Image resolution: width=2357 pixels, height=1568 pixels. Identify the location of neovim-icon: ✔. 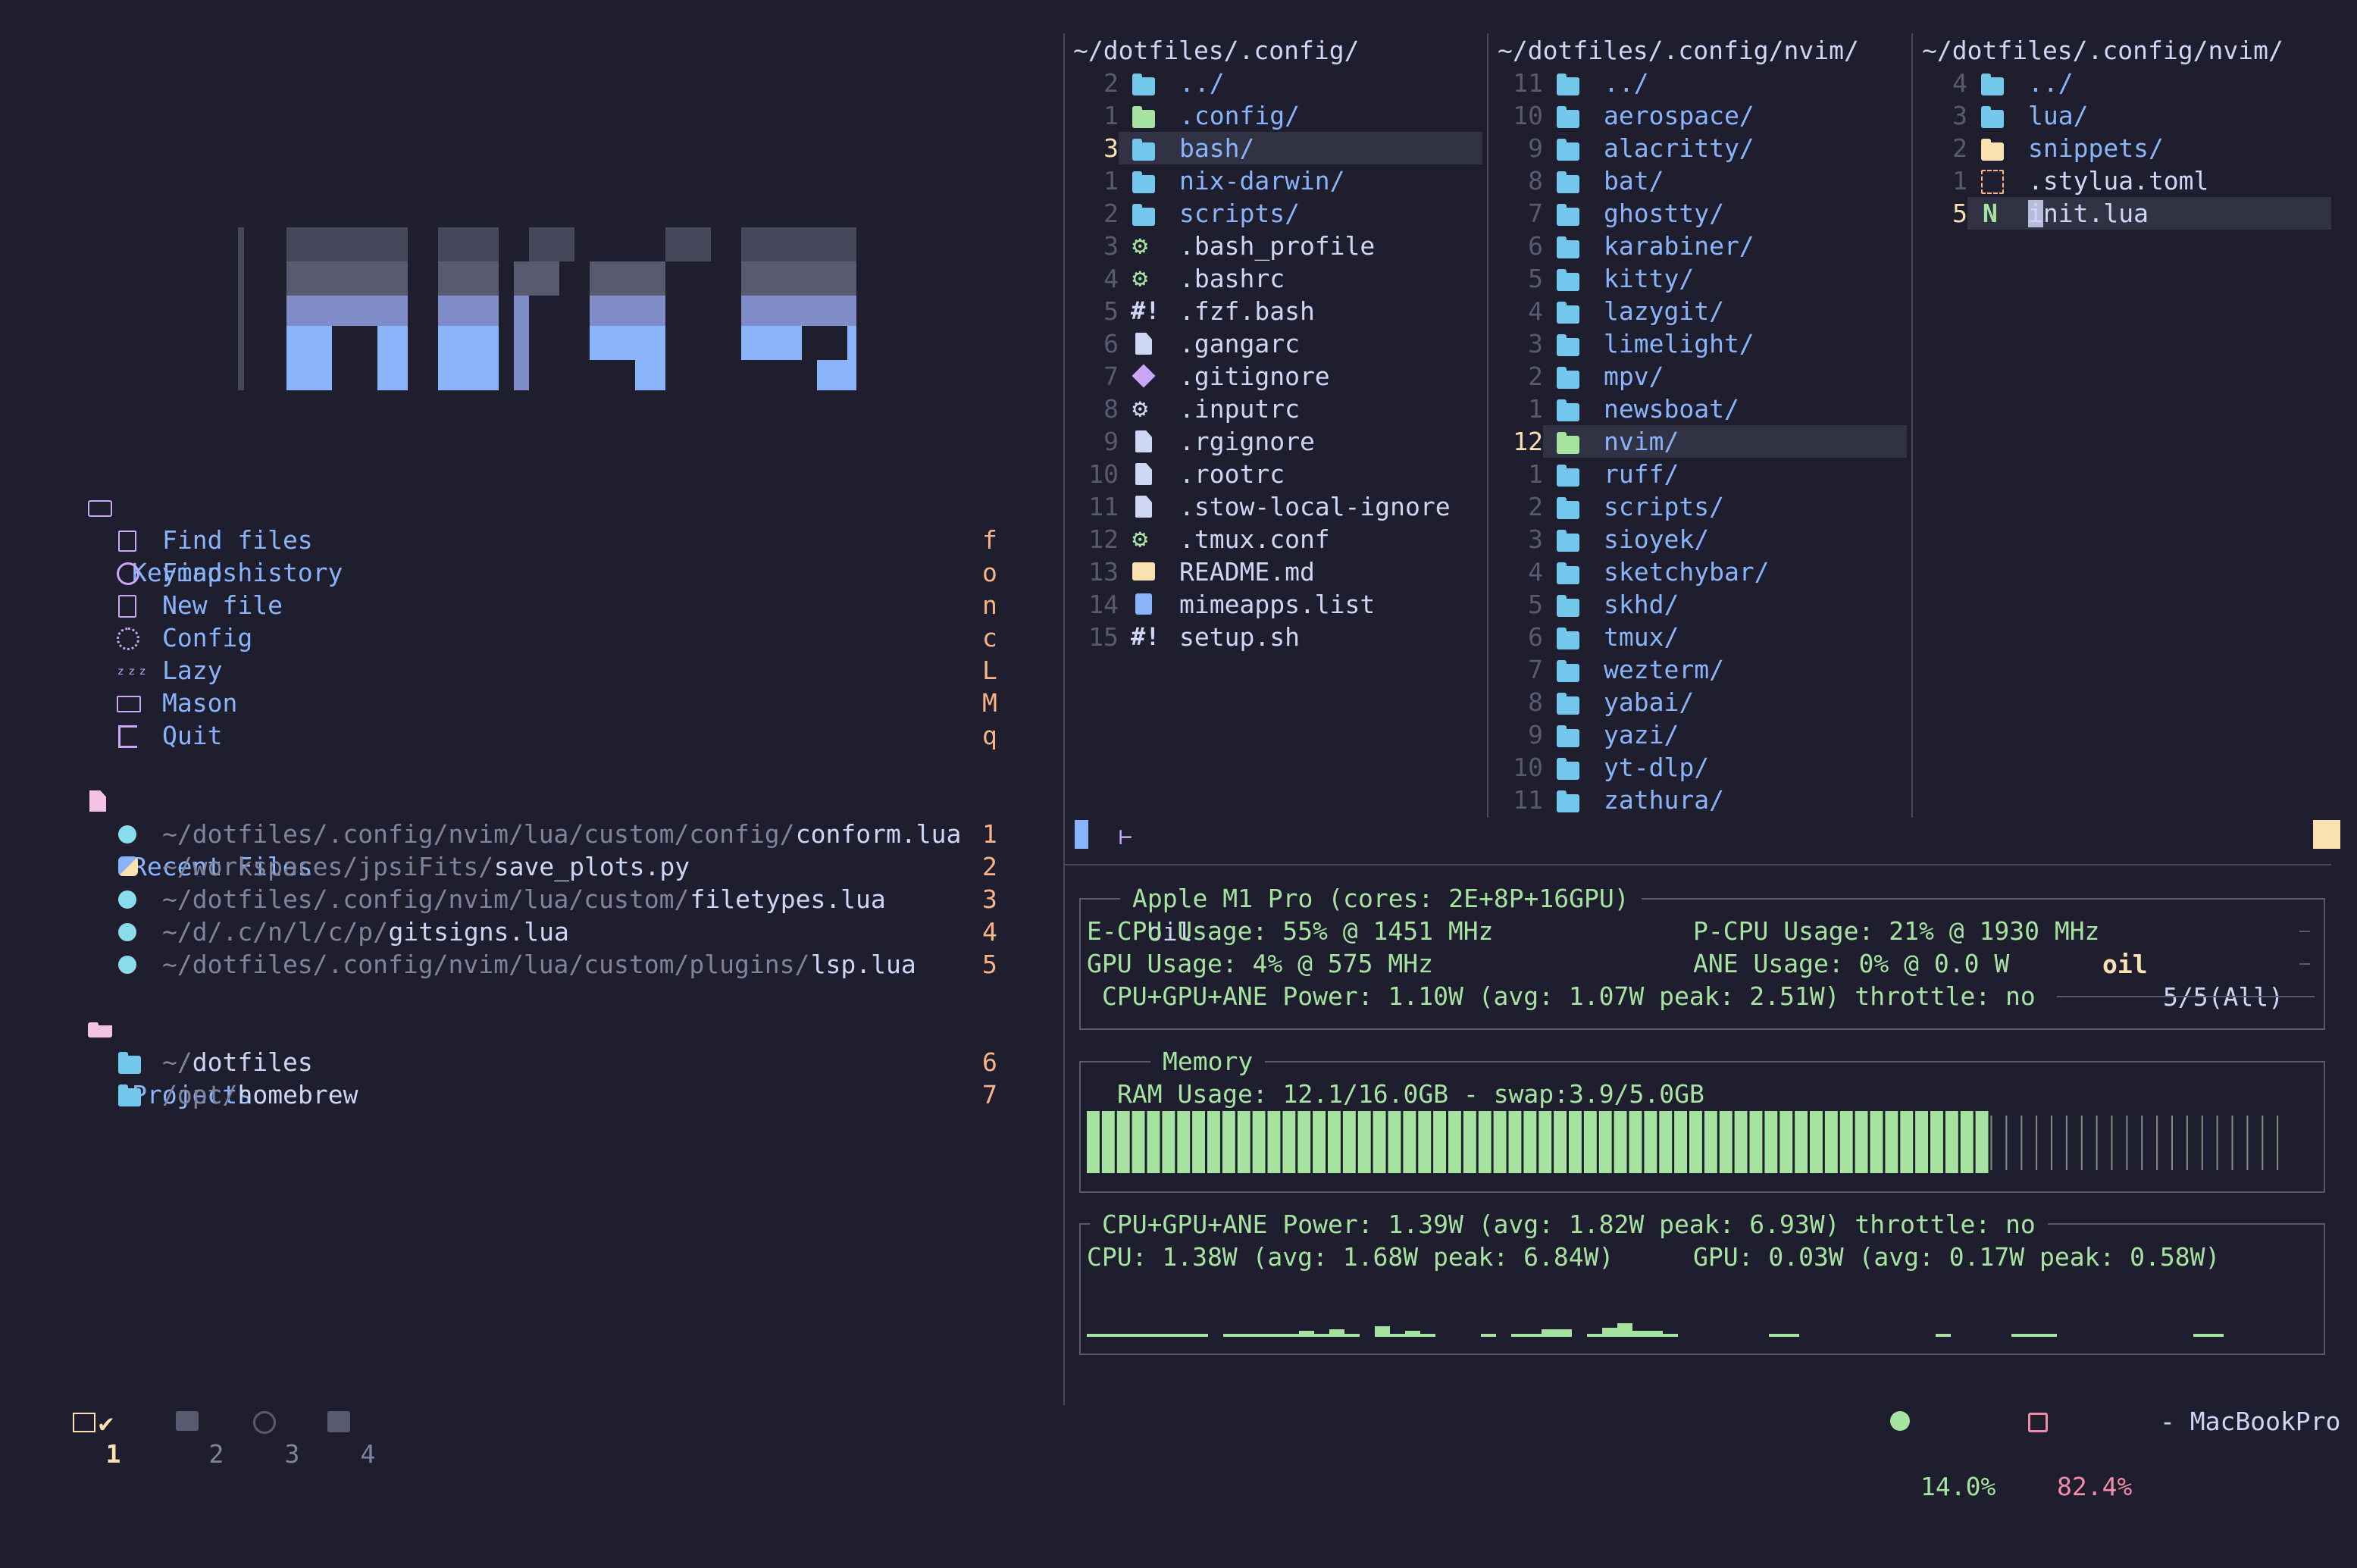
(106, 1423).